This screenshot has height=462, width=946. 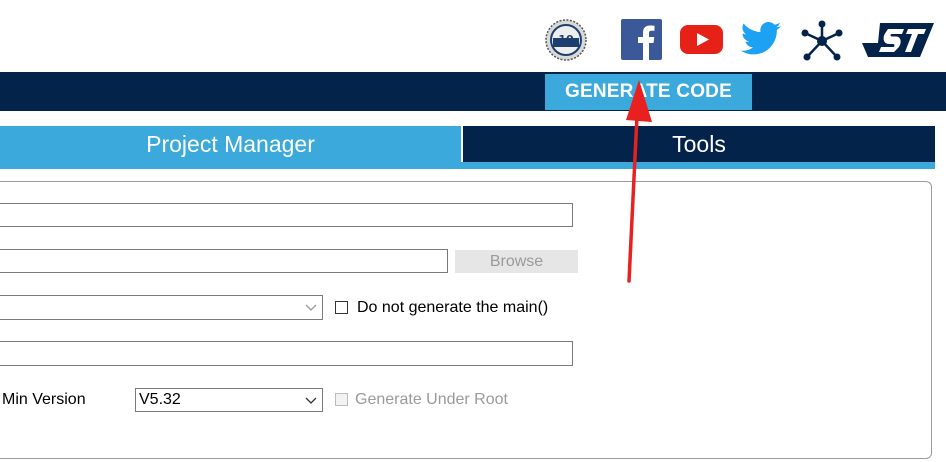 I want to click on badge-number: 10, so click(x=566, y=39).